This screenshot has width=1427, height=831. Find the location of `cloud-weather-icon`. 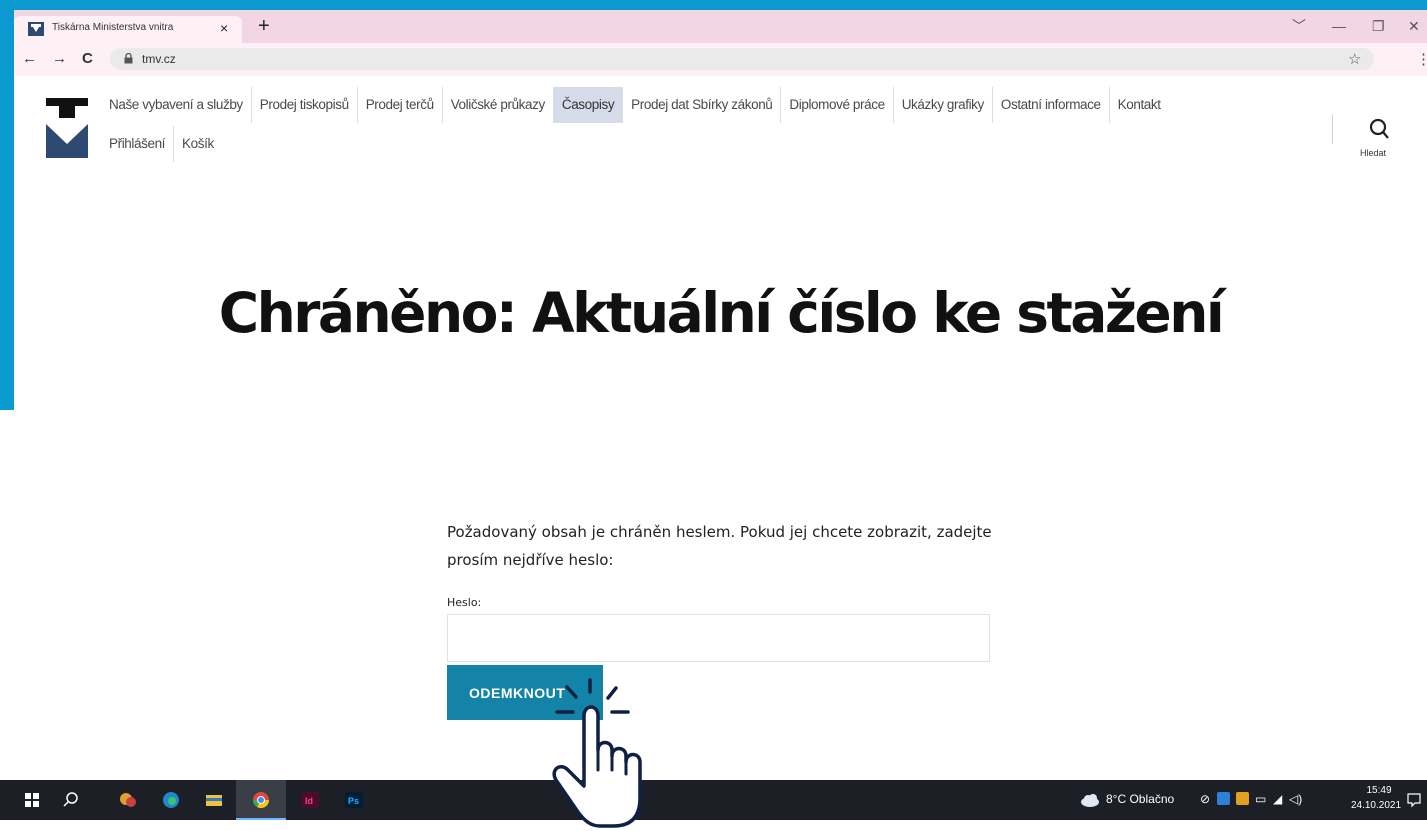

cloud-weather-icon is located at coordinates (1090, 800).